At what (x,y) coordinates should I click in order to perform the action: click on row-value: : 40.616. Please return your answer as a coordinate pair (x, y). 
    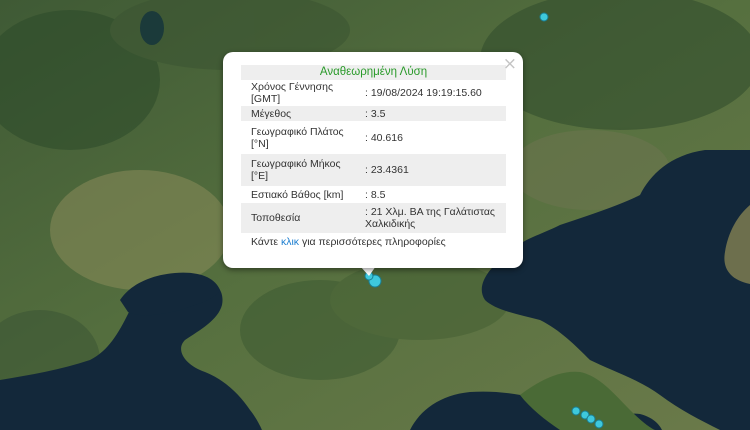
    Looking at the image, I should click on (384, 137).